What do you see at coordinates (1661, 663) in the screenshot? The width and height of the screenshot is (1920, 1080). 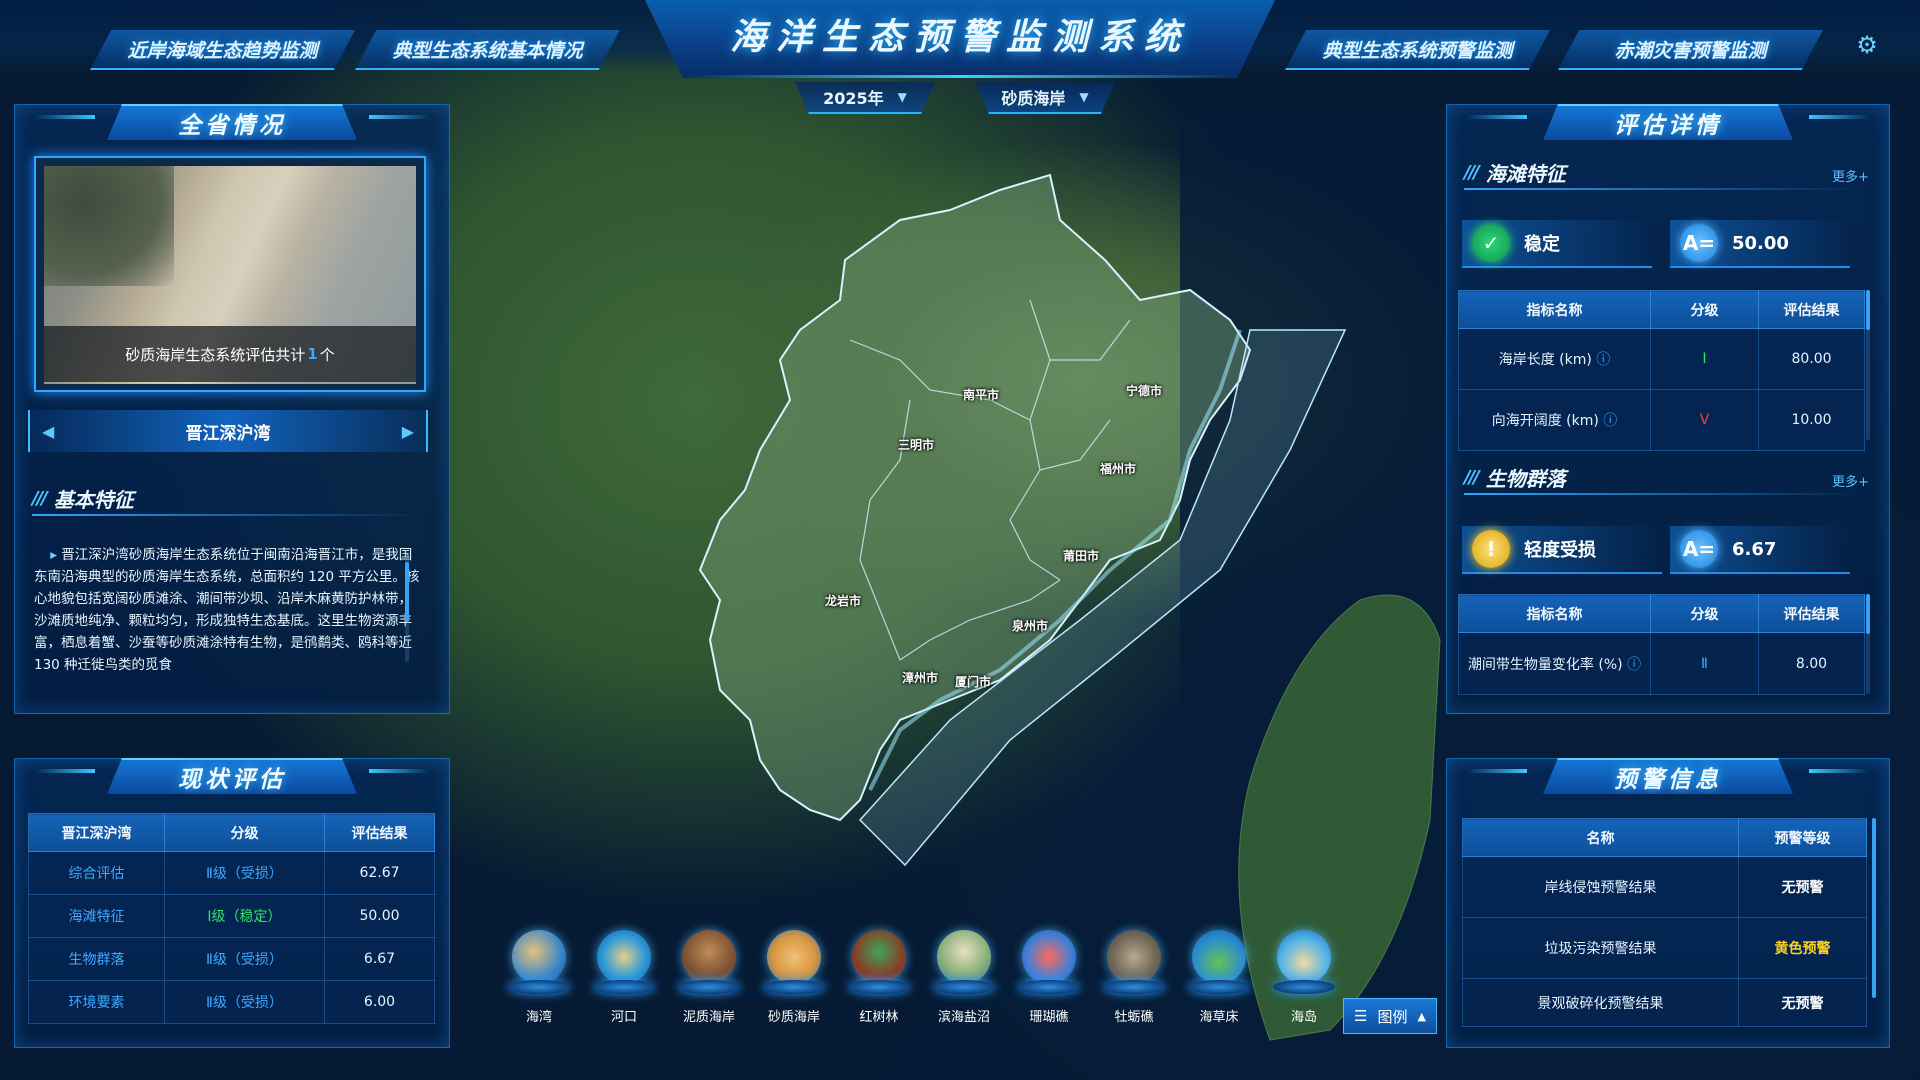 I see `table-row: 潮间带生物量变化率 (%) ⓘ Ⅱ 8.00` at bounding box center [1661, 663].